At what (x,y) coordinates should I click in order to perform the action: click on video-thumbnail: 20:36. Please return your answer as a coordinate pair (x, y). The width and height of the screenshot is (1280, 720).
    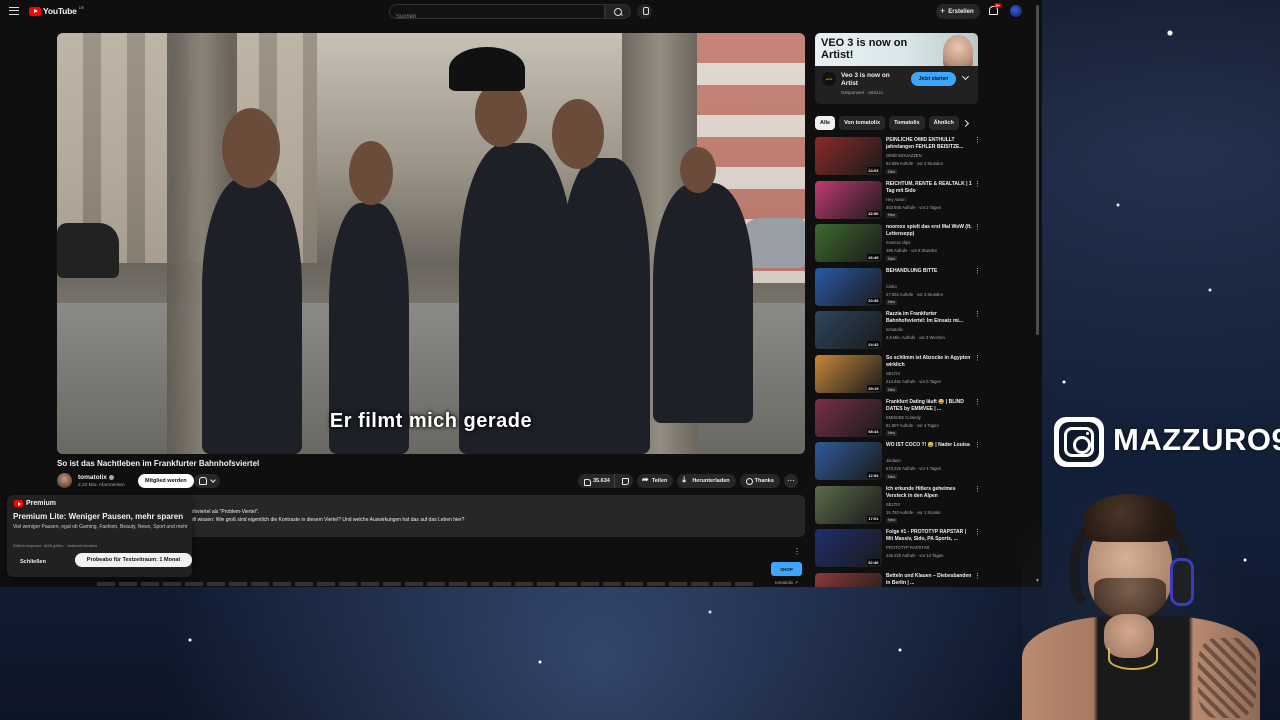
    Looking at the image, I should click on (848, 286).